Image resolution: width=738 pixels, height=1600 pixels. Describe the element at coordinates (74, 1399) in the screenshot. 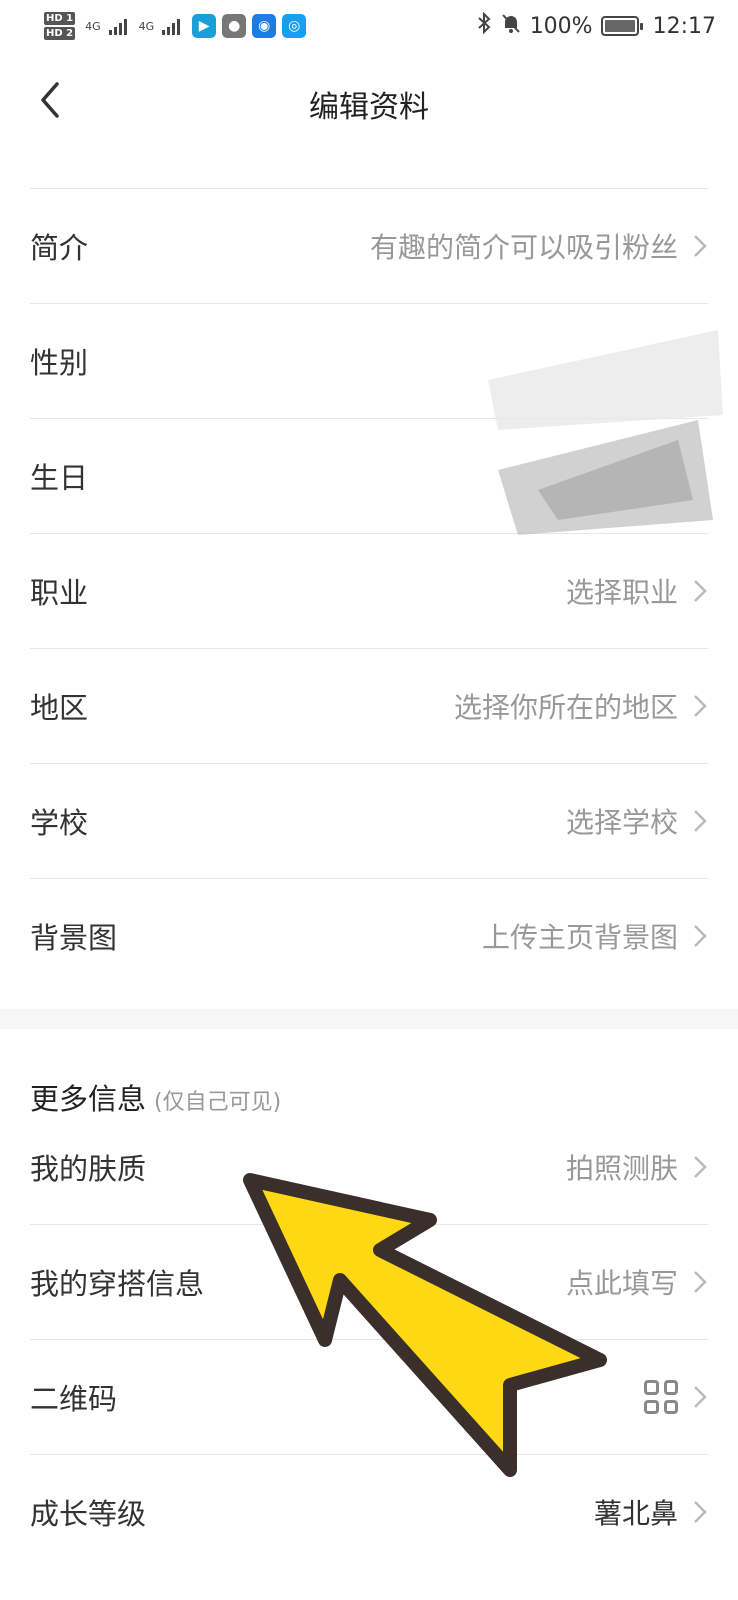

I see `row-label: 二维码` at that location.